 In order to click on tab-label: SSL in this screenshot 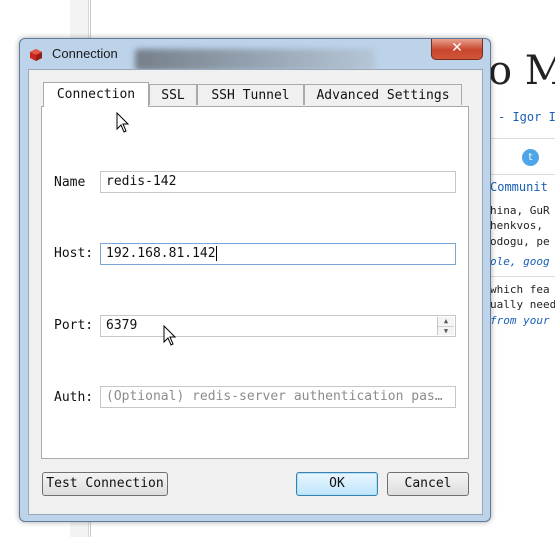, I will do `click(173, 95)`.